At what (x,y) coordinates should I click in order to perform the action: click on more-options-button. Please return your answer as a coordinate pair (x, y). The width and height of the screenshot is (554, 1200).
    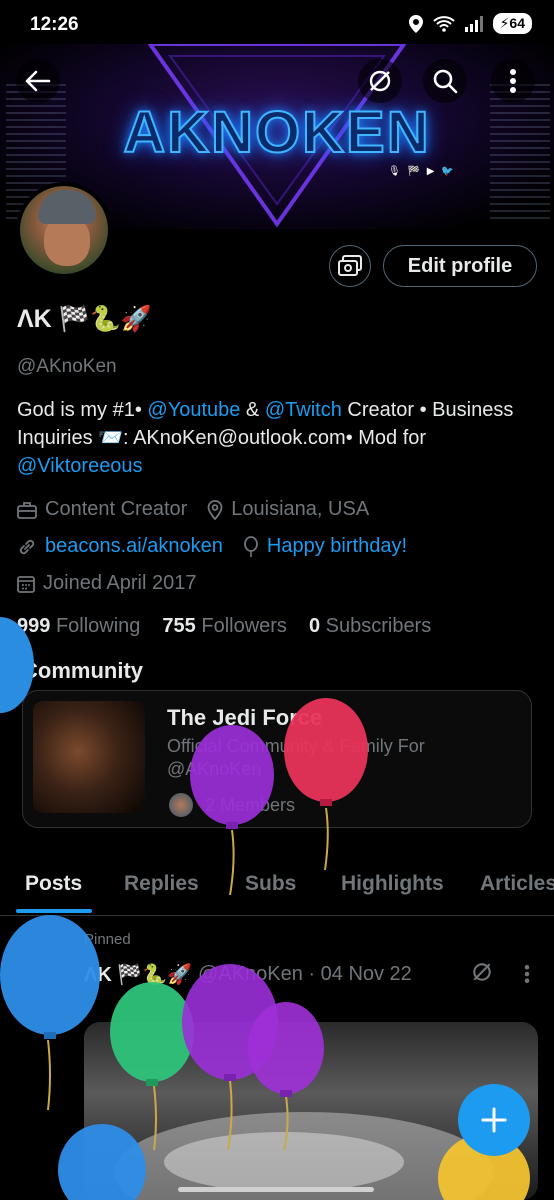
    Looking at the image, I should click on (513, 81).